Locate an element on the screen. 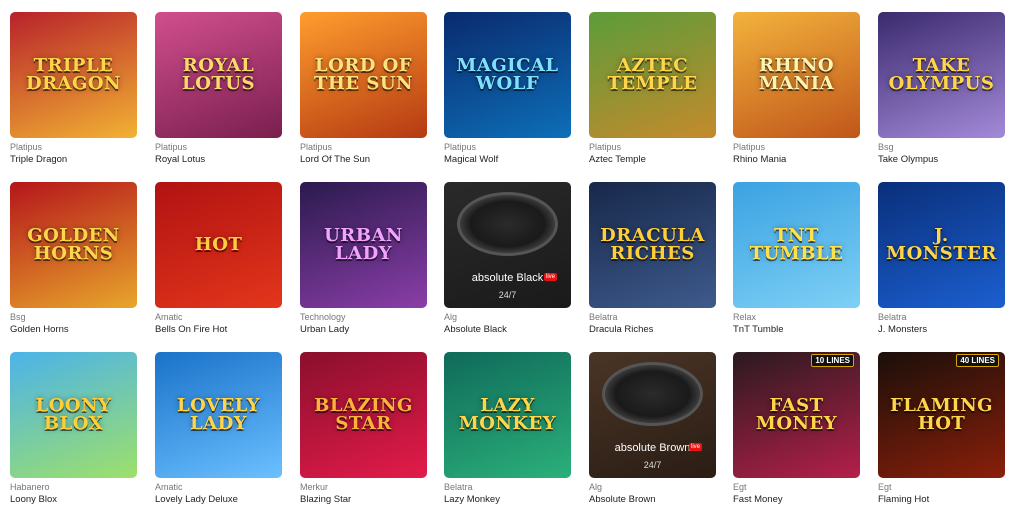 This screenshot has width=1024, height=516. game-thumbnail: LORD OF THE SUN is located at coordinates (363, 75).